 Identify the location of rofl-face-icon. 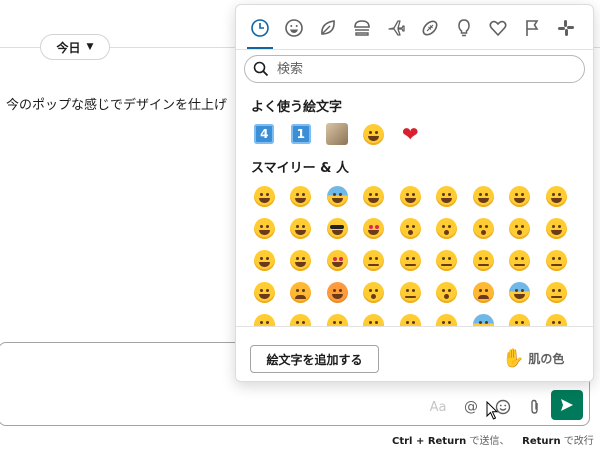
(374, 196).